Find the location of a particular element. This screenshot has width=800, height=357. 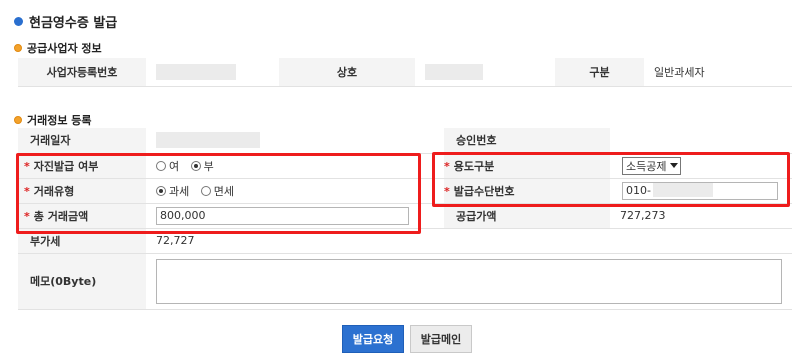

approval-label: 승인번호 is located at coordinates (527, 141).